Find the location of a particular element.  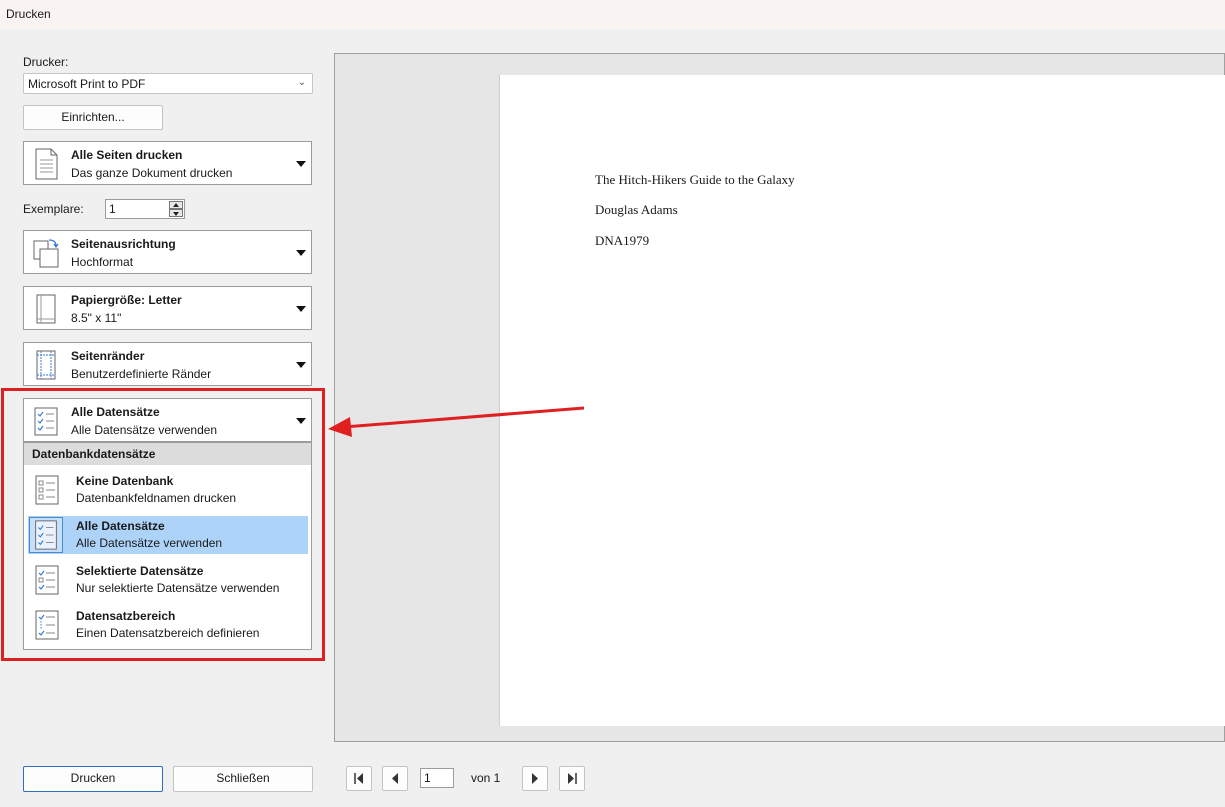

printer-select: Microsoft Print to PDF ⌄ is located at coordinates (168, 83).